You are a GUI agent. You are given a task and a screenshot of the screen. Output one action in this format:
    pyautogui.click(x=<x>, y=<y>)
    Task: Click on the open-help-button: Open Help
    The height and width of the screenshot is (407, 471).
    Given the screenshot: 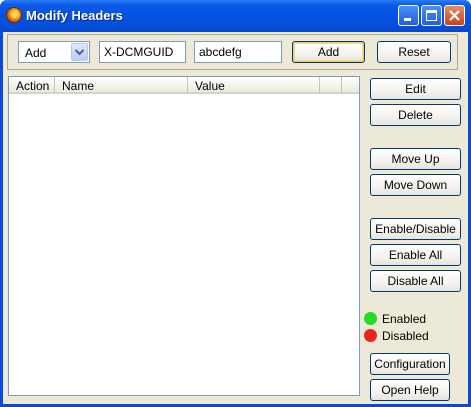 What is the action you would take?
    pyautogui.click(x=410, y=390)
    